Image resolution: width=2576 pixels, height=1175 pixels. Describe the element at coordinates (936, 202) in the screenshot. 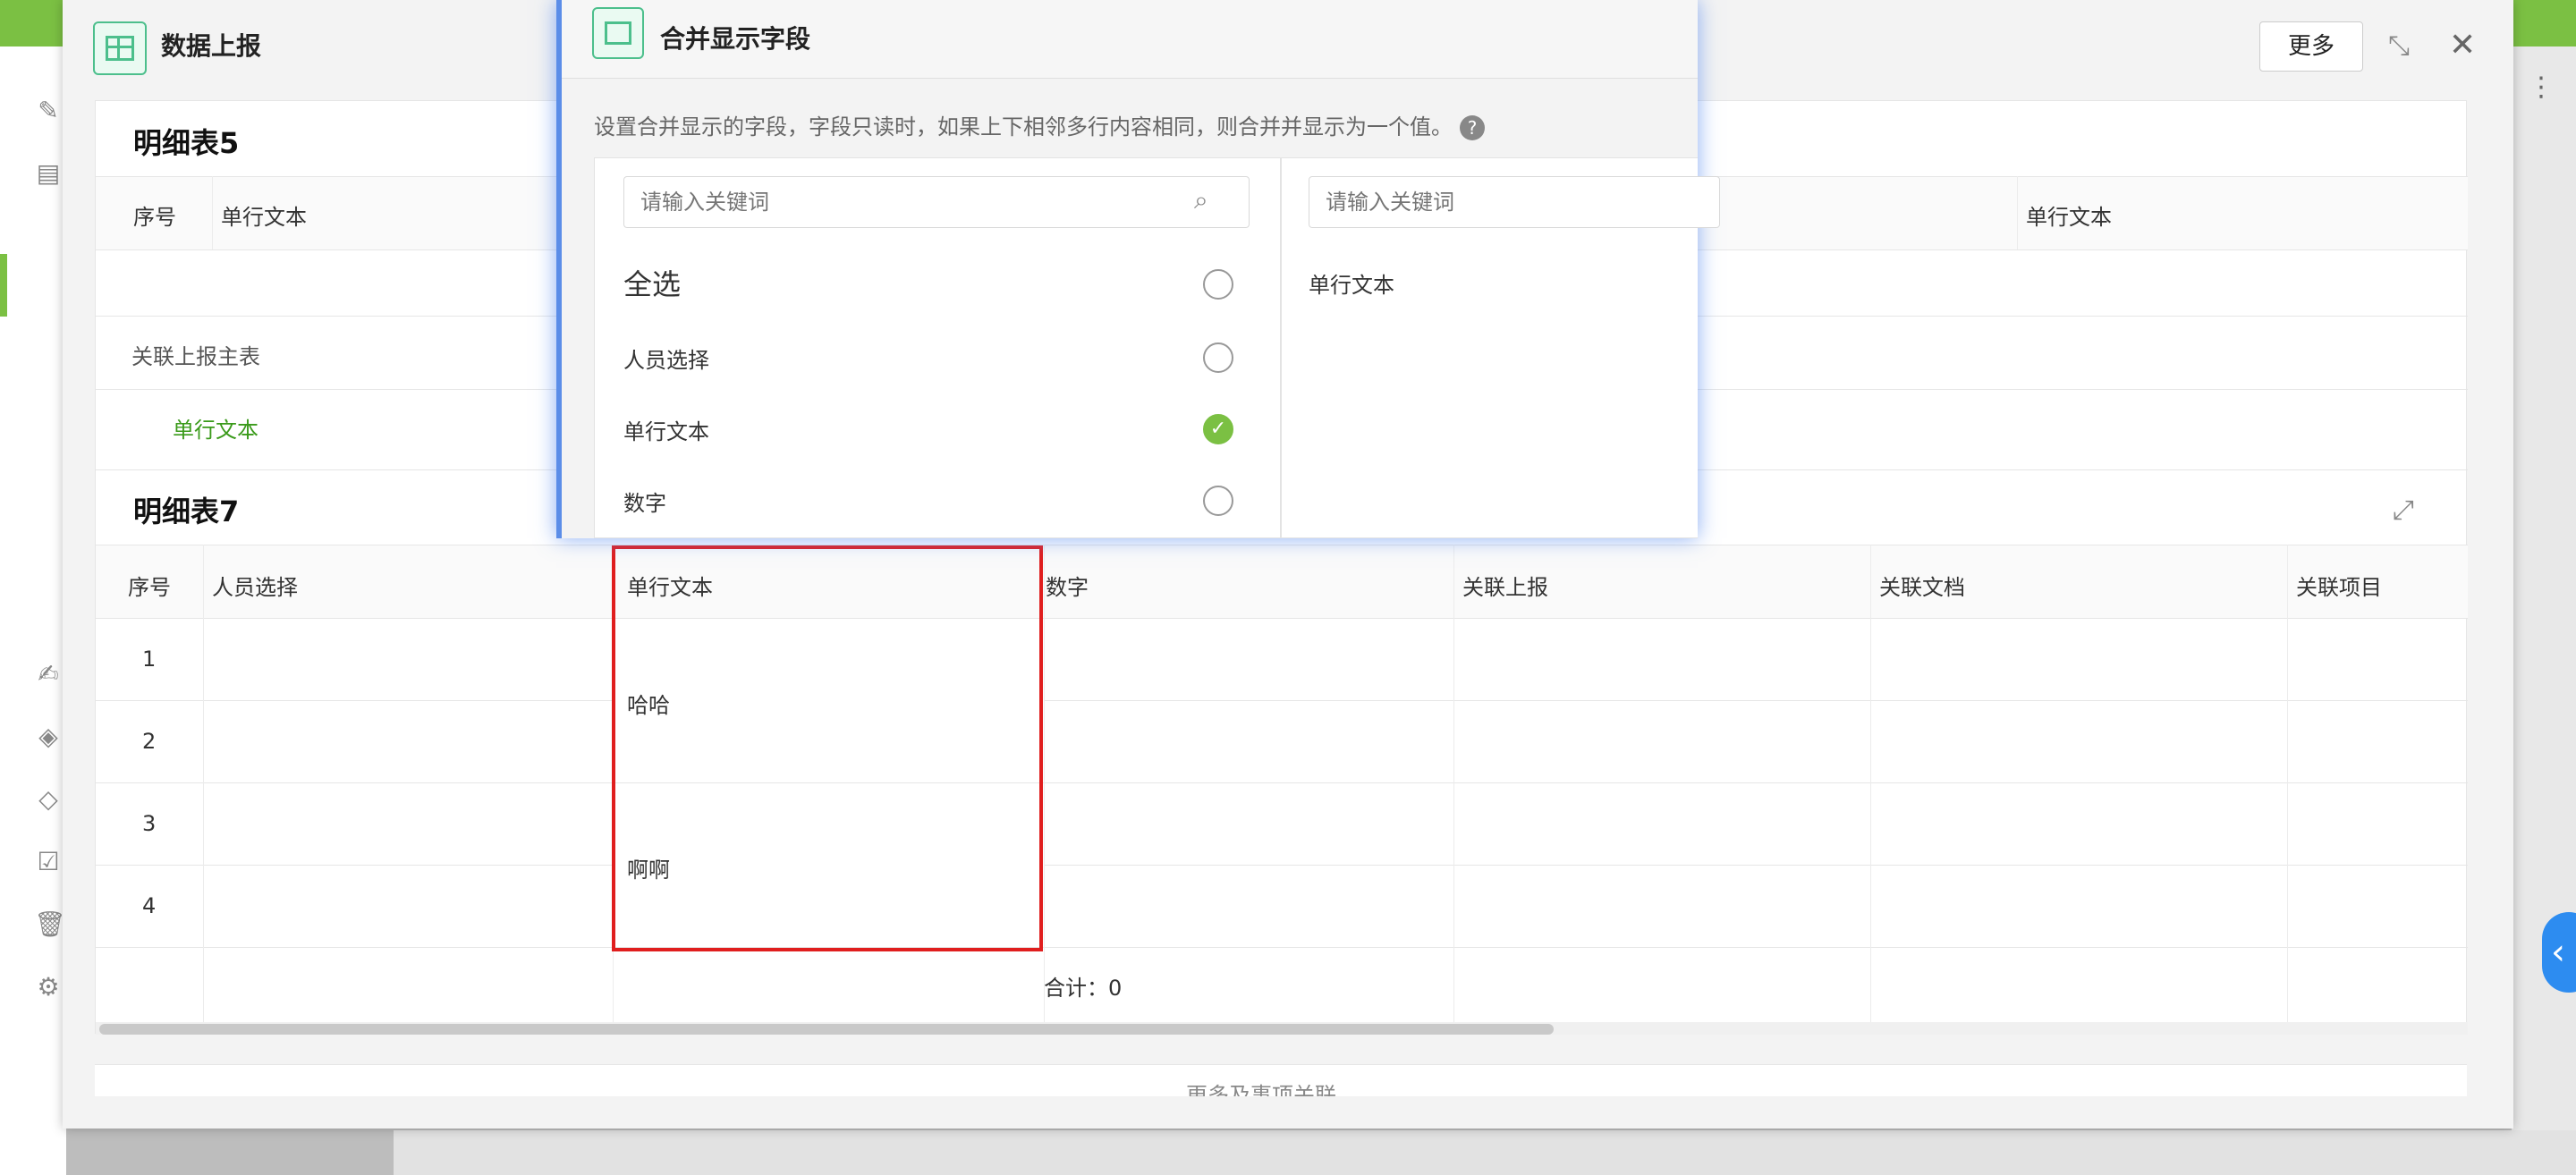

I see `left-search-input` at that location.